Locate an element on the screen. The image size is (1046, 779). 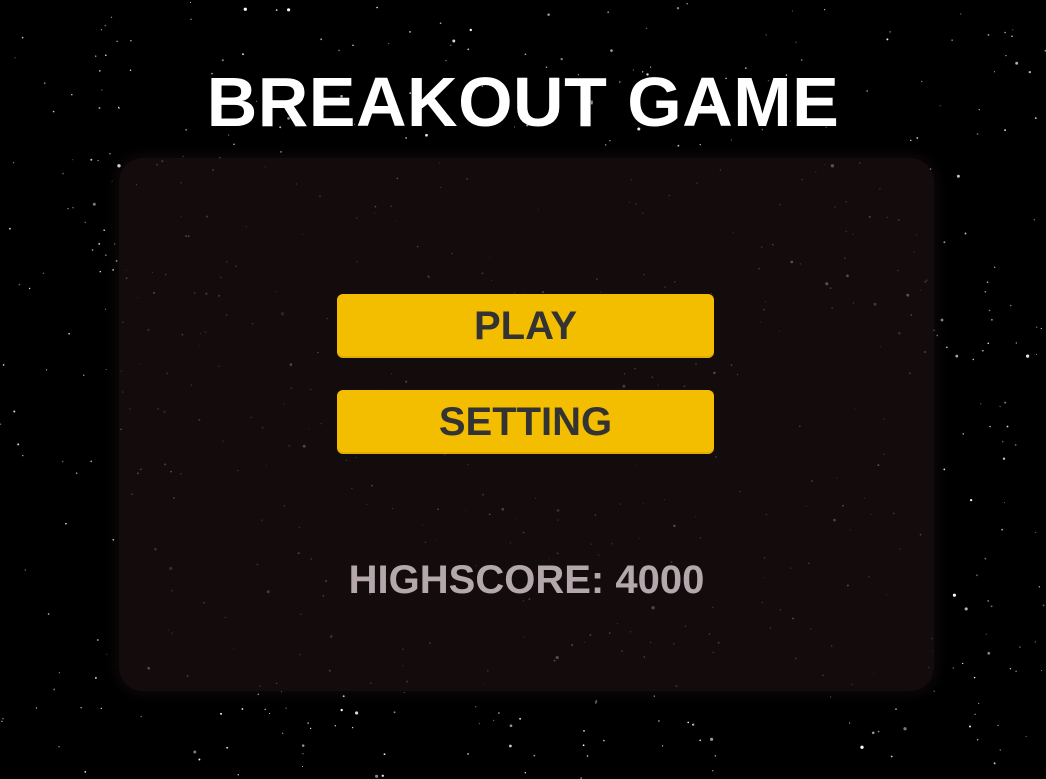
setting-button: SETTING is located at coordinates (525, 422).